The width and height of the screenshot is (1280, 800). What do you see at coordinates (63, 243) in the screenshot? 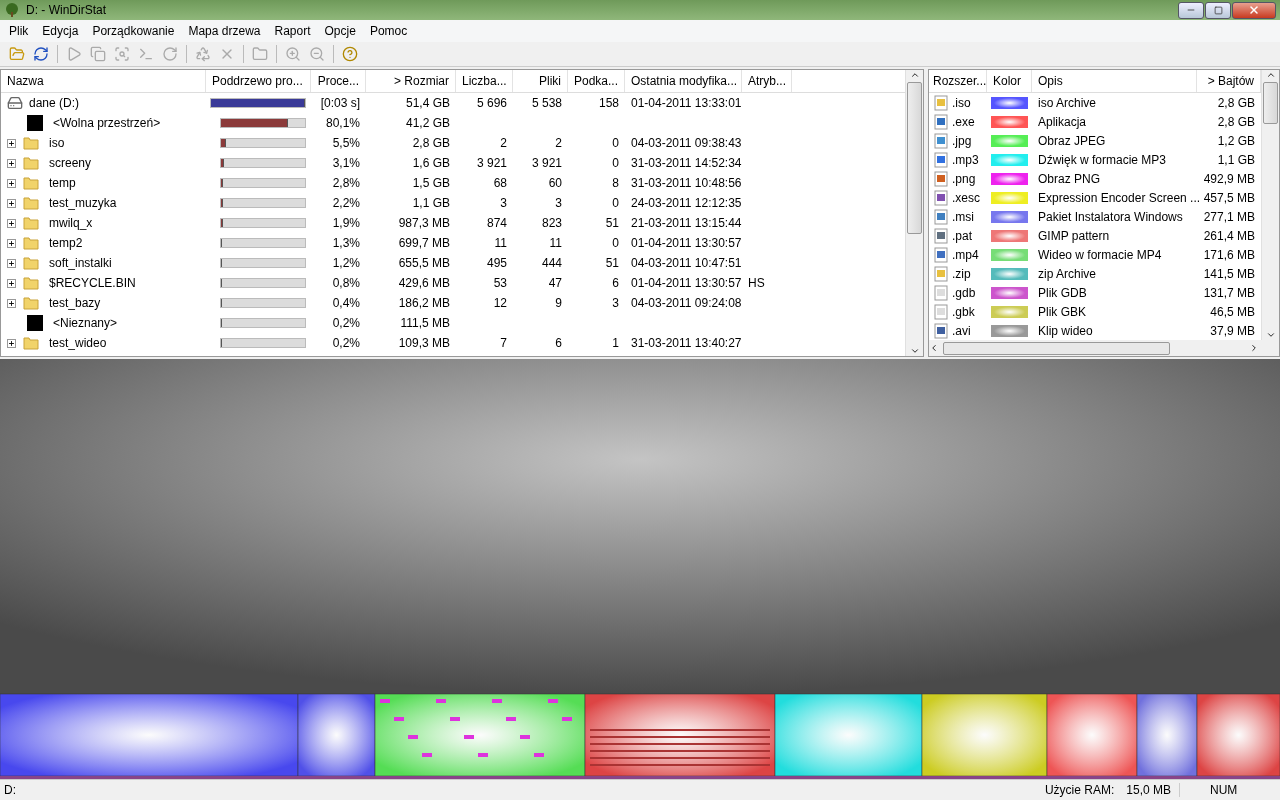
I see `tree-item-name: temp2` at bounding box center [63, 243].